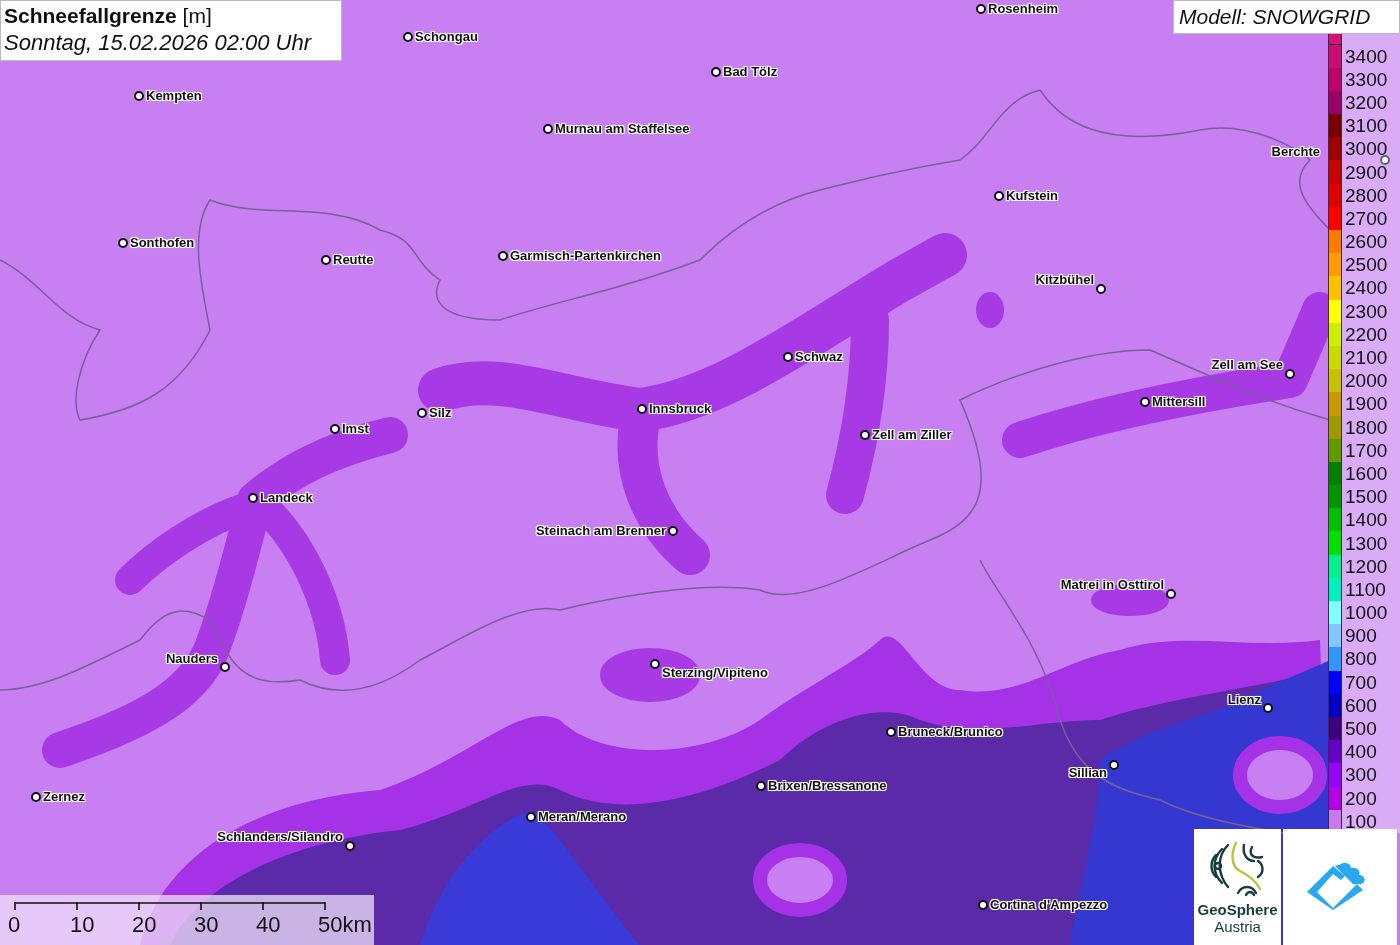  I want to click on place-label: Matrei in Osttirol, so click(1112, 585).